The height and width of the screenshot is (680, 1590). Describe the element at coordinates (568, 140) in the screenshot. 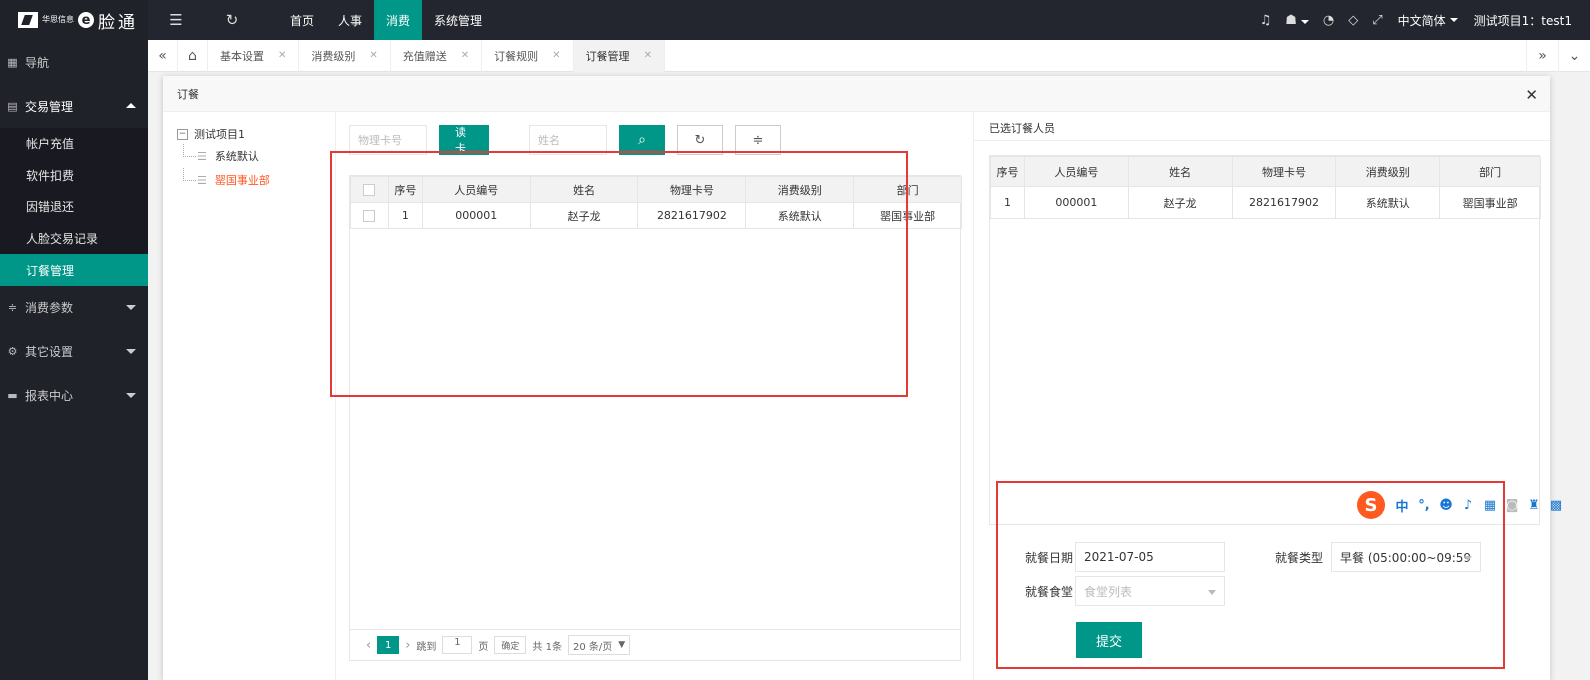

I see `name-input` at that location.